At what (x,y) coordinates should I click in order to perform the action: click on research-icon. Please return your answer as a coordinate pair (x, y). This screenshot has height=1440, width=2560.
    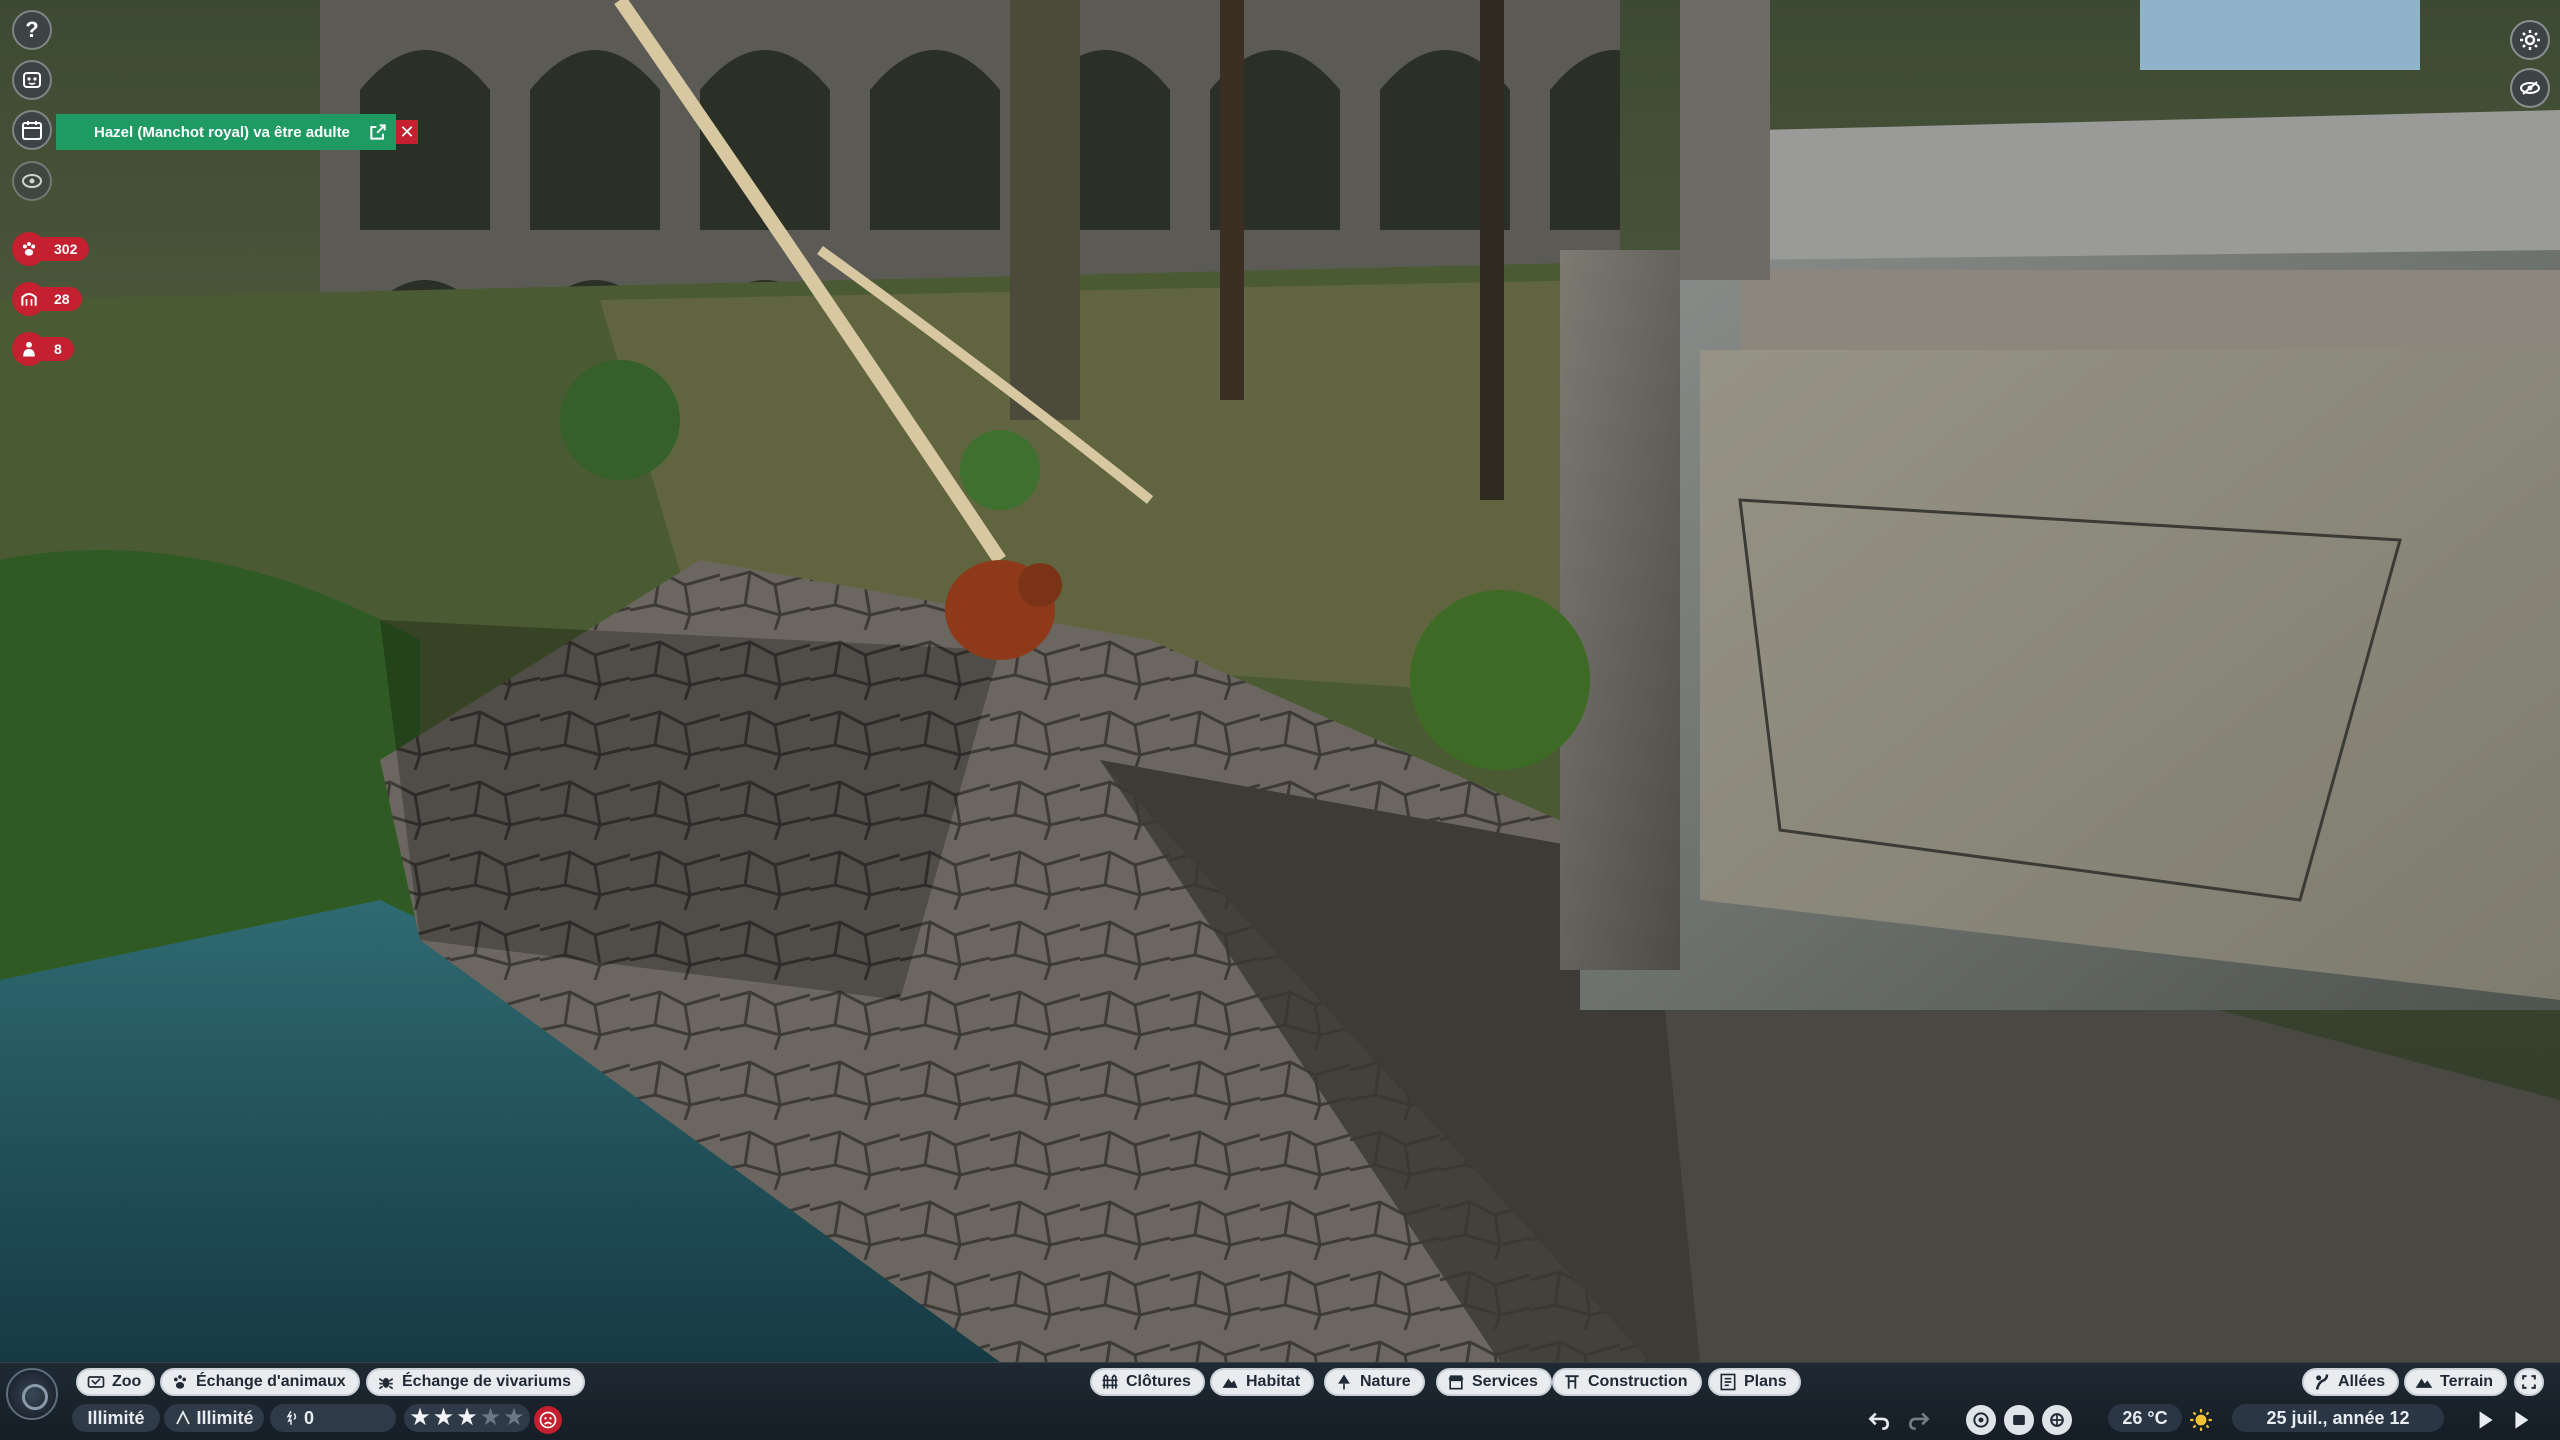
    Looking at the image, I should click on (183, 1417).